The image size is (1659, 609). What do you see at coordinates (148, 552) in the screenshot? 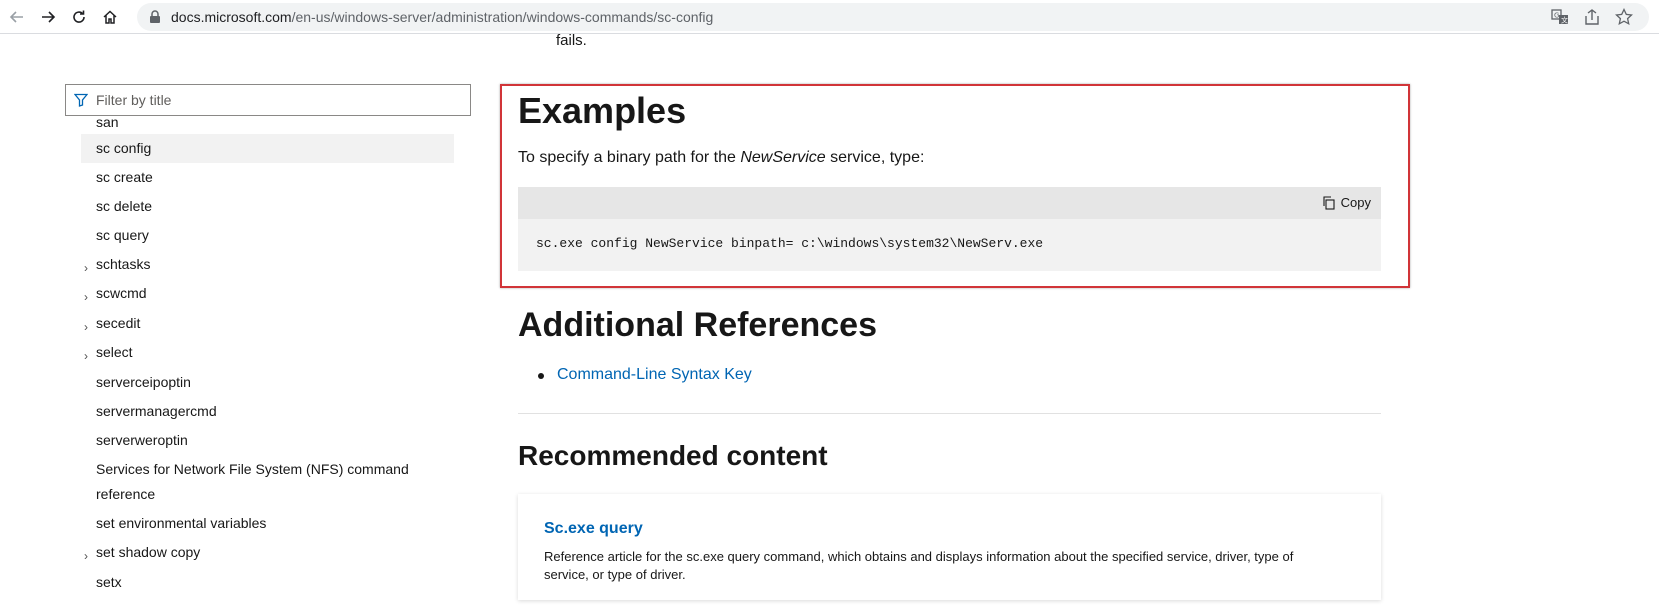
I see `toc-item-label: set shadow copy` at bounding box center [148, 552].